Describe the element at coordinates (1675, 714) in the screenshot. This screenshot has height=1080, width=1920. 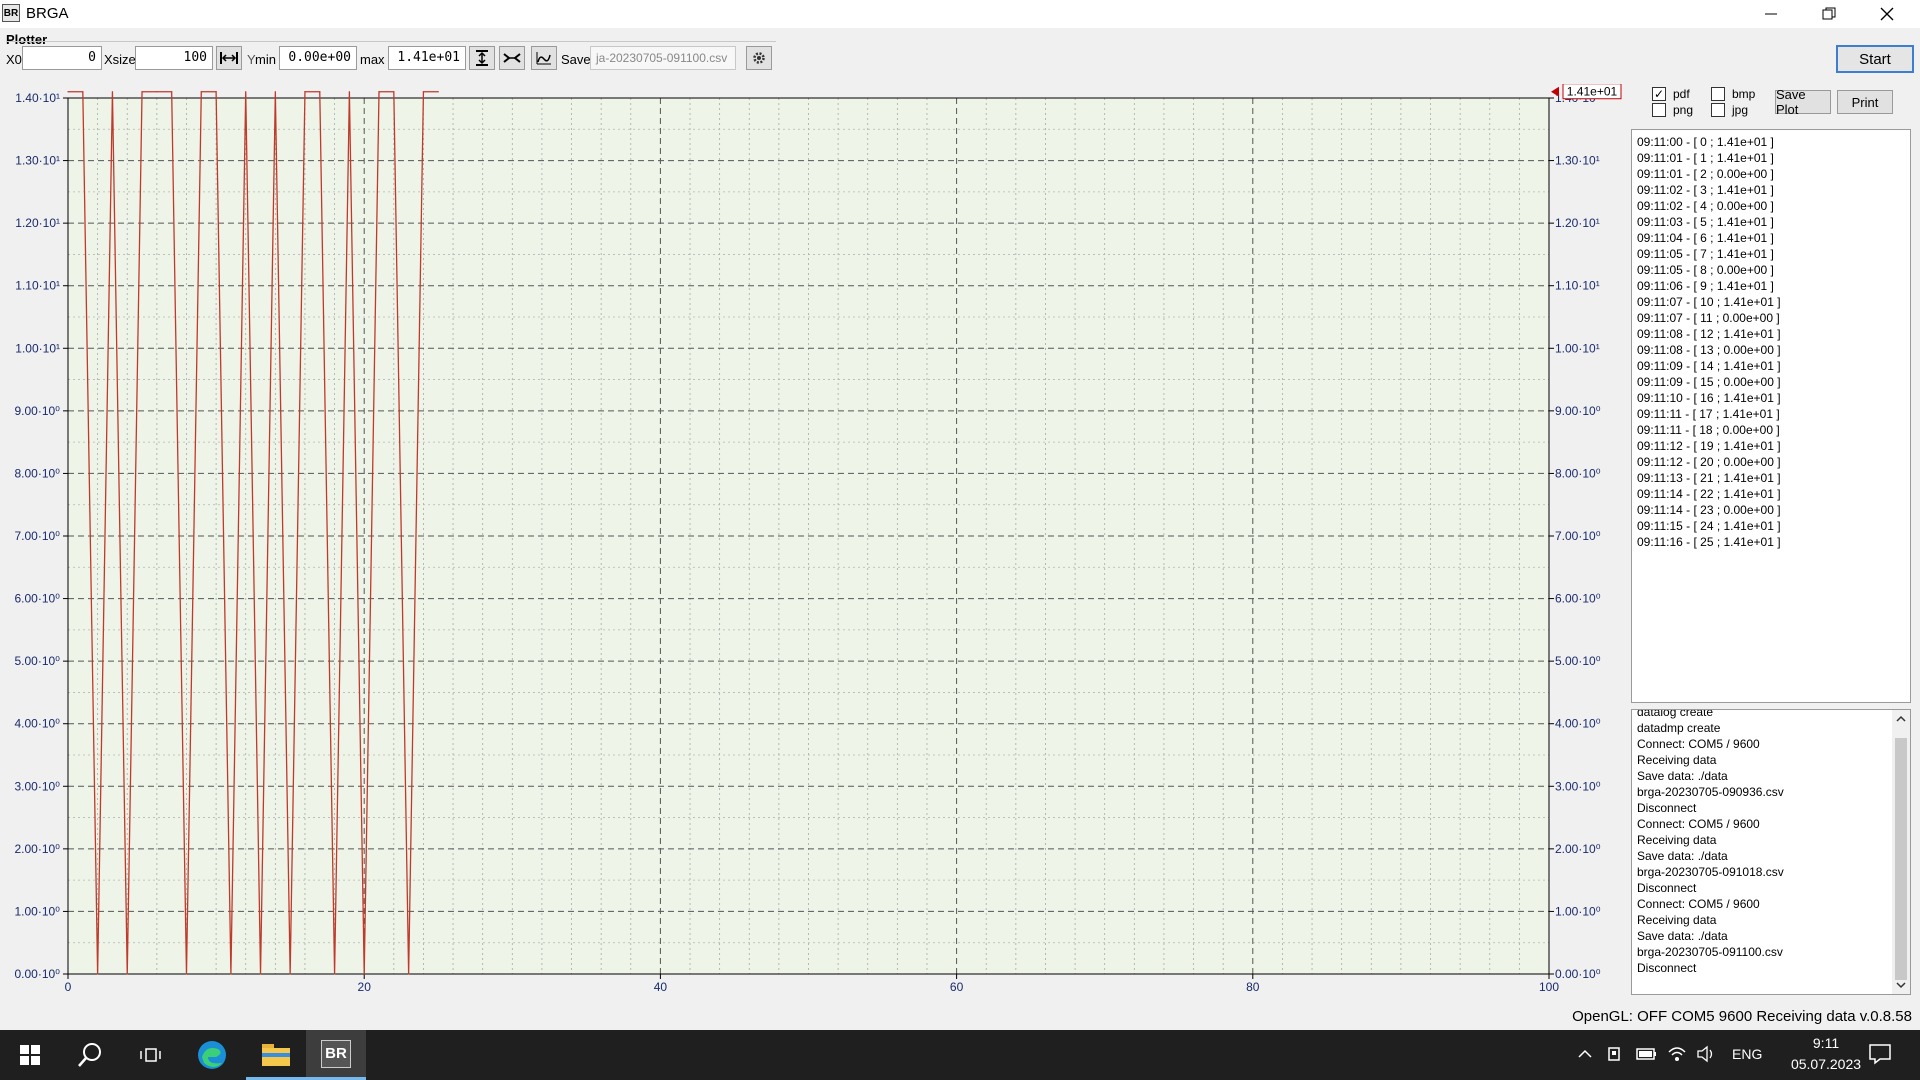
I see `log-entry: datalog create` at that location.